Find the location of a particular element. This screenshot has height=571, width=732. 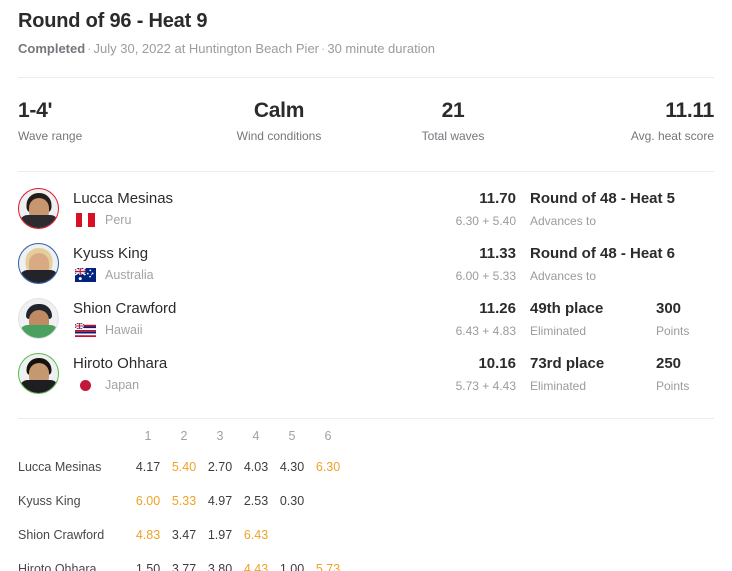

athlete-score: 11.26 6.43 + 4.83 is located at coordinates (470, 319).